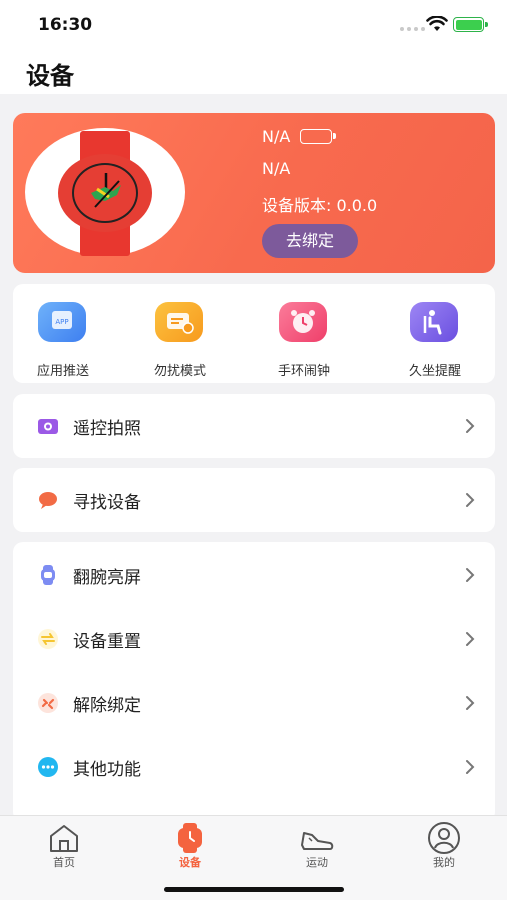 This screenshot has height=900, width=507. I want to click on svg-text: APP, so click(61, 322).